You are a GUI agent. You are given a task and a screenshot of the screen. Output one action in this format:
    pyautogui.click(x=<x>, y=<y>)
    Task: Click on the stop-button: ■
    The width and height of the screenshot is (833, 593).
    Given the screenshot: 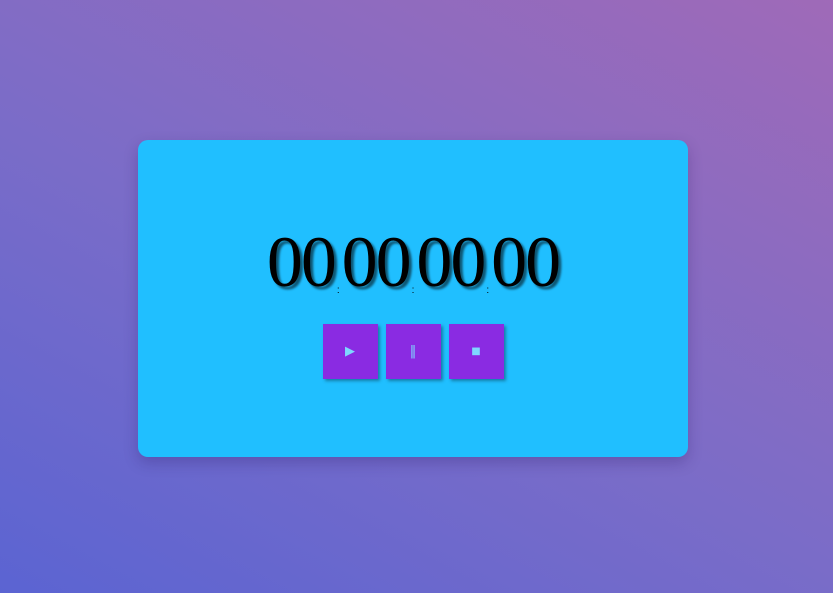 What is the action you would take?
    pyautogui.click(x=476, y=351)
    